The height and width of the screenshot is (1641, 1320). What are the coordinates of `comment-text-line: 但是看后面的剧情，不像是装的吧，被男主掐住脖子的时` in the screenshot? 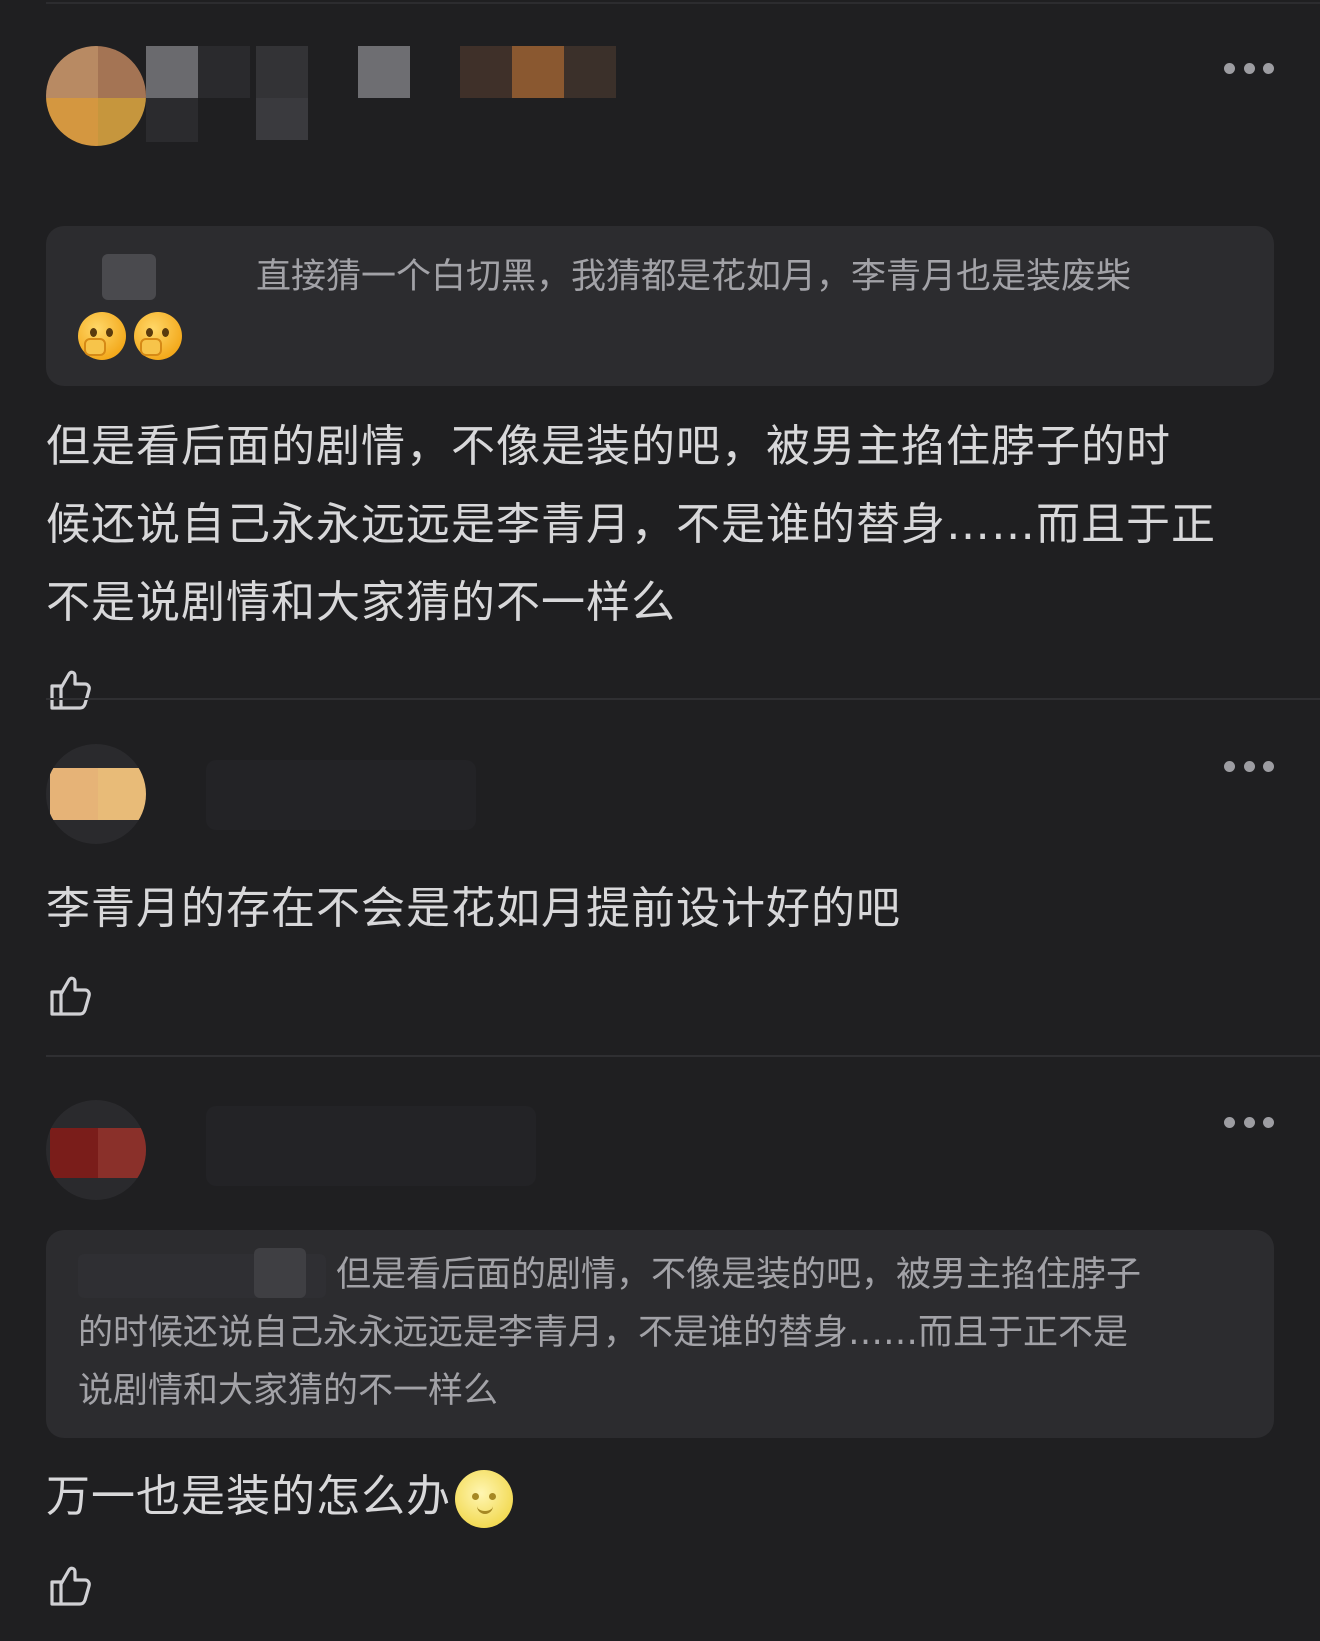 It's located at (608, 446).